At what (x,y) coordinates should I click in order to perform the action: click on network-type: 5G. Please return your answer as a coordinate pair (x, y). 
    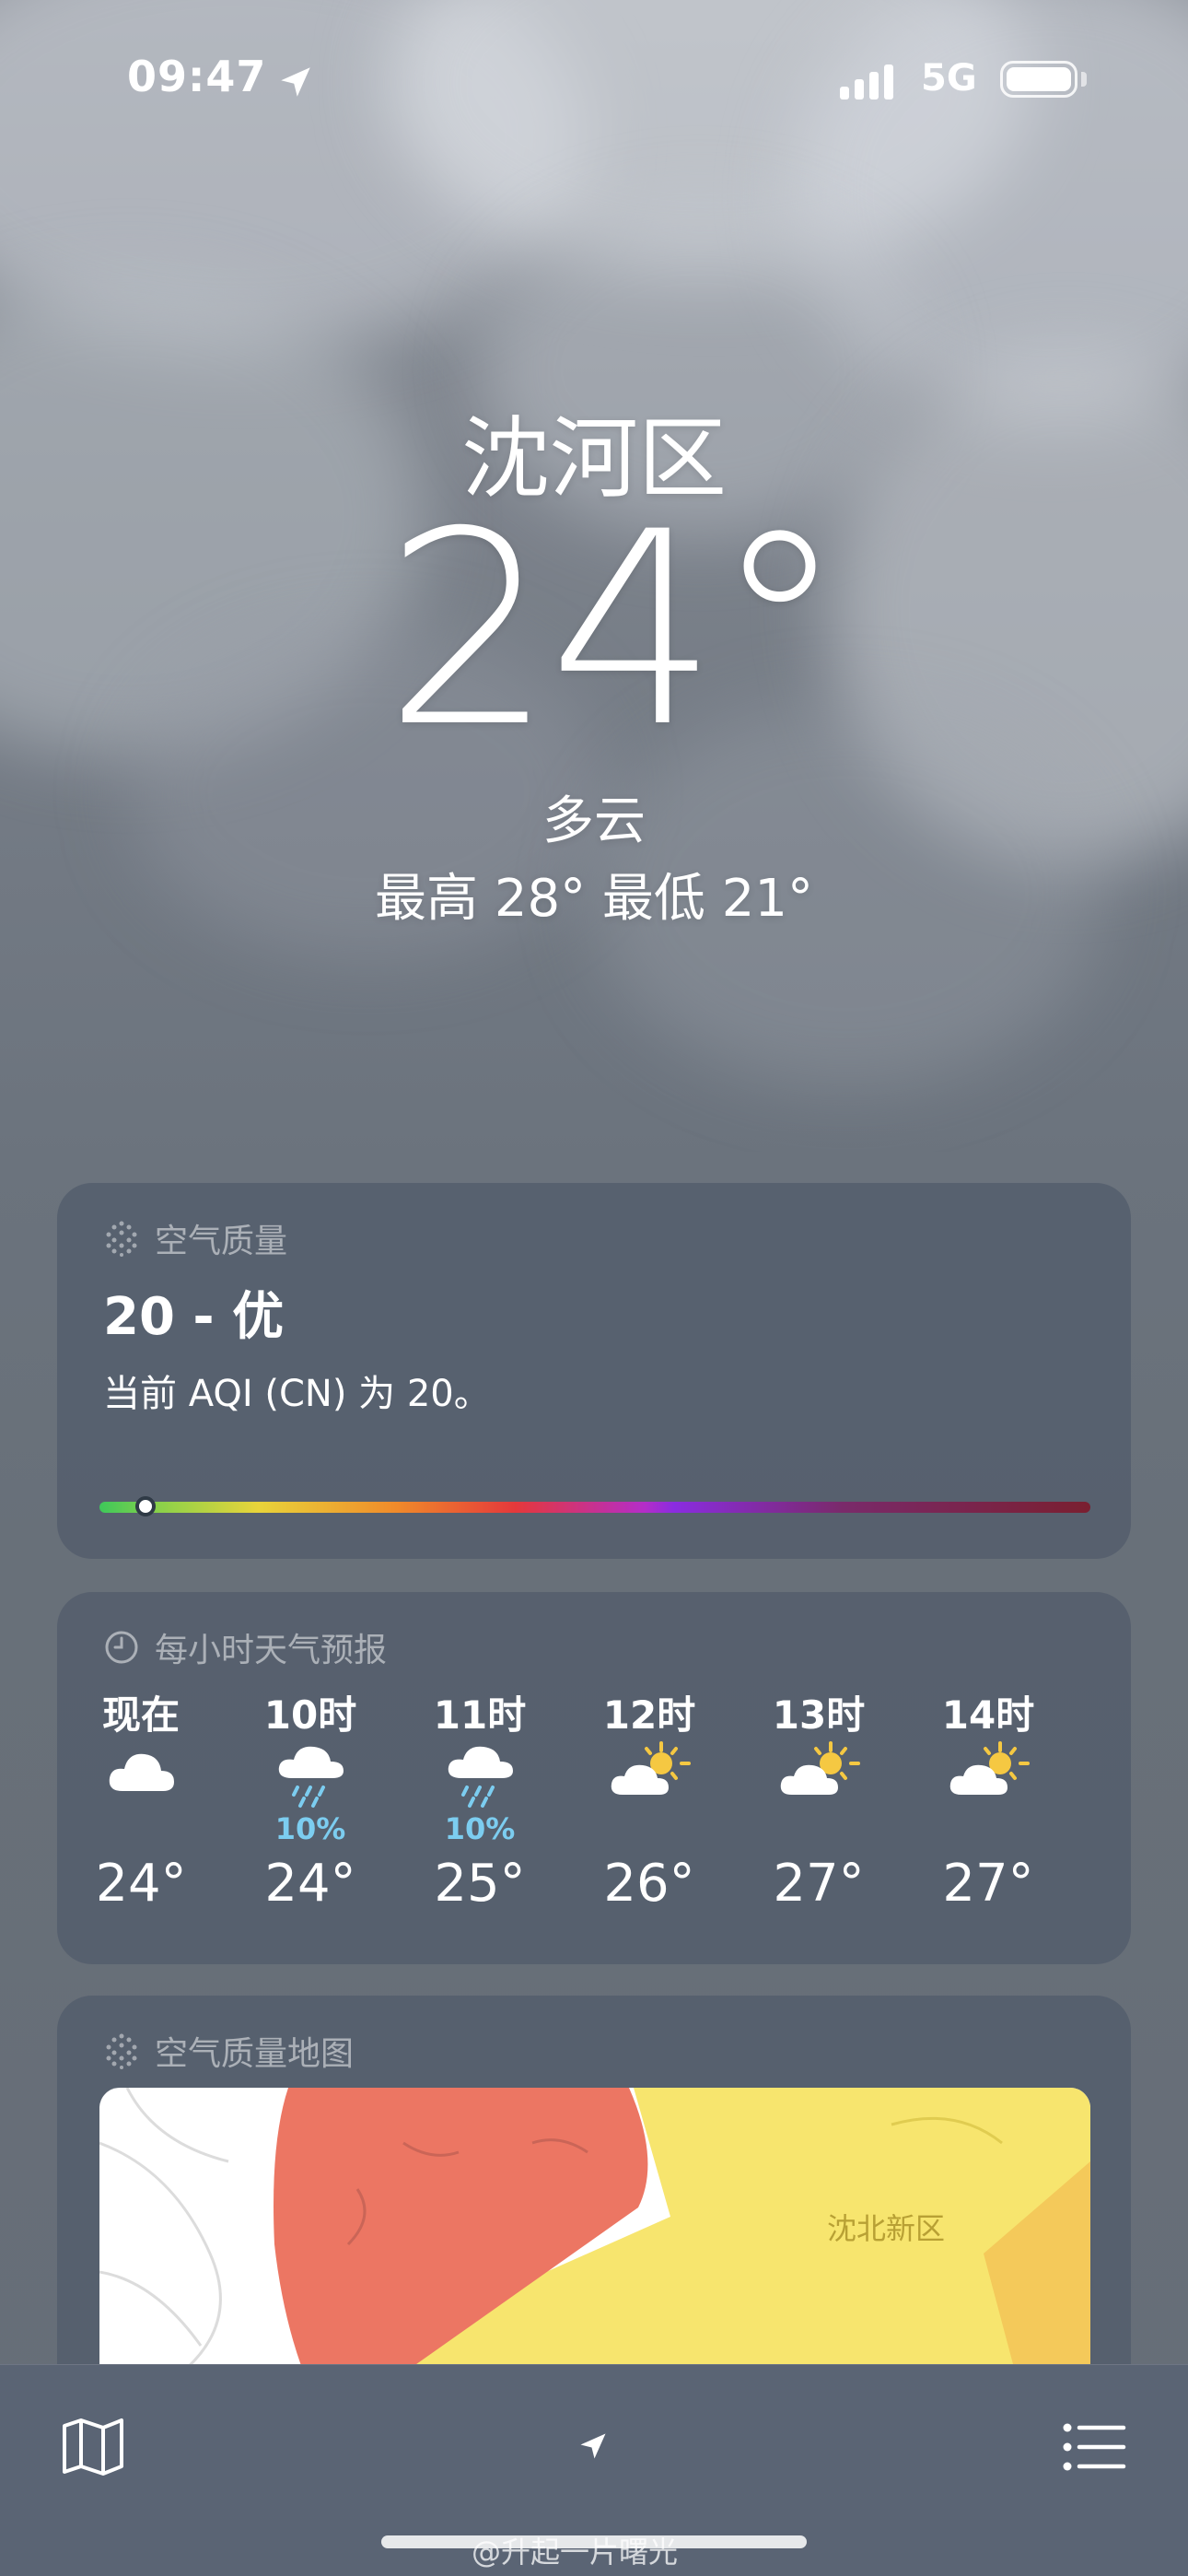
    Looking at the image, I should click on (949, 78).